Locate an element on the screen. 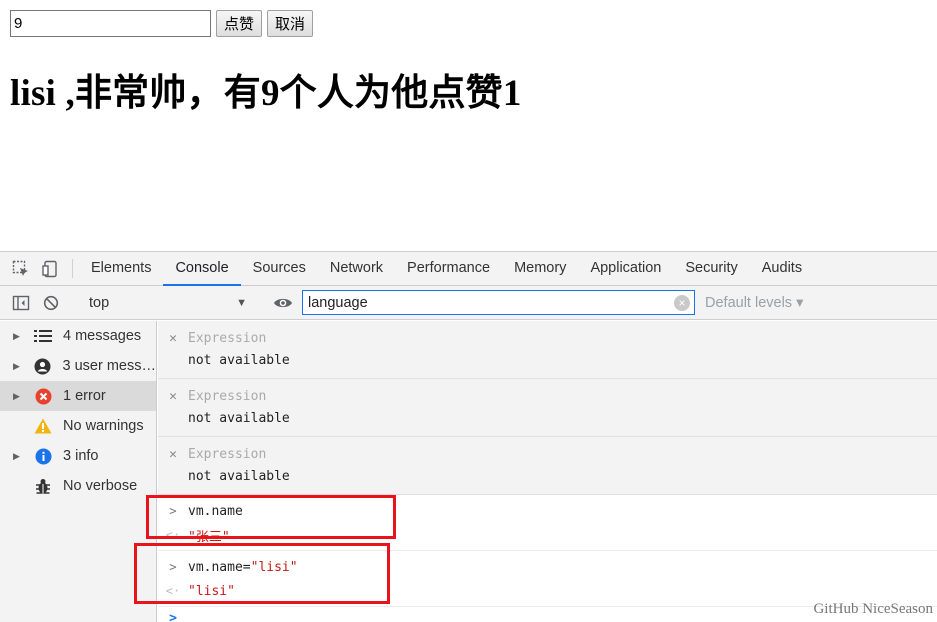 The image size is (937, 622). sidebar-item-errors: ▶ 1 error is located at coordinates (78, 396).